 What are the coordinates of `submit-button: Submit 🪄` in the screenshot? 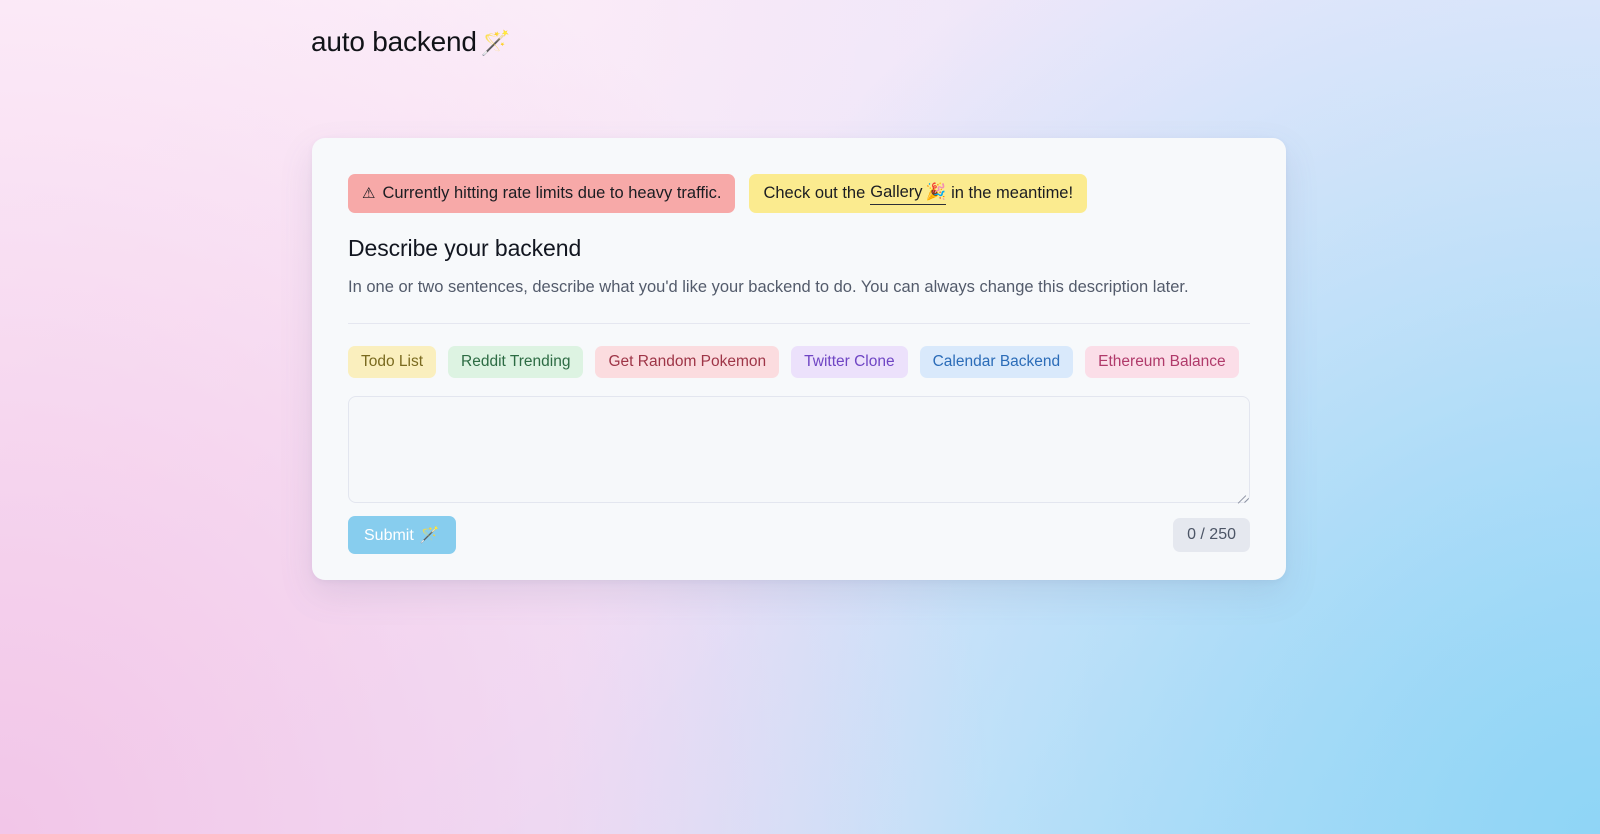 It's located at (402, 534).